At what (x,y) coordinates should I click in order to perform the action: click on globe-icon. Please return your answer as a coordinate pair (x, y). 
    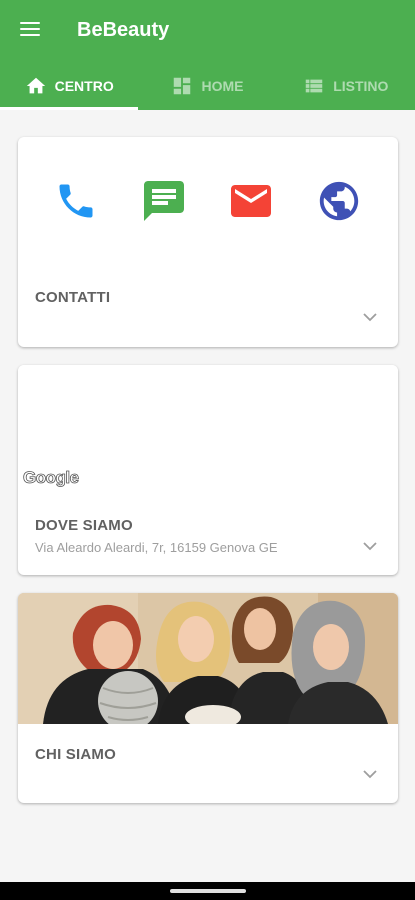
    Looking at the image, I should click on (339, 201).